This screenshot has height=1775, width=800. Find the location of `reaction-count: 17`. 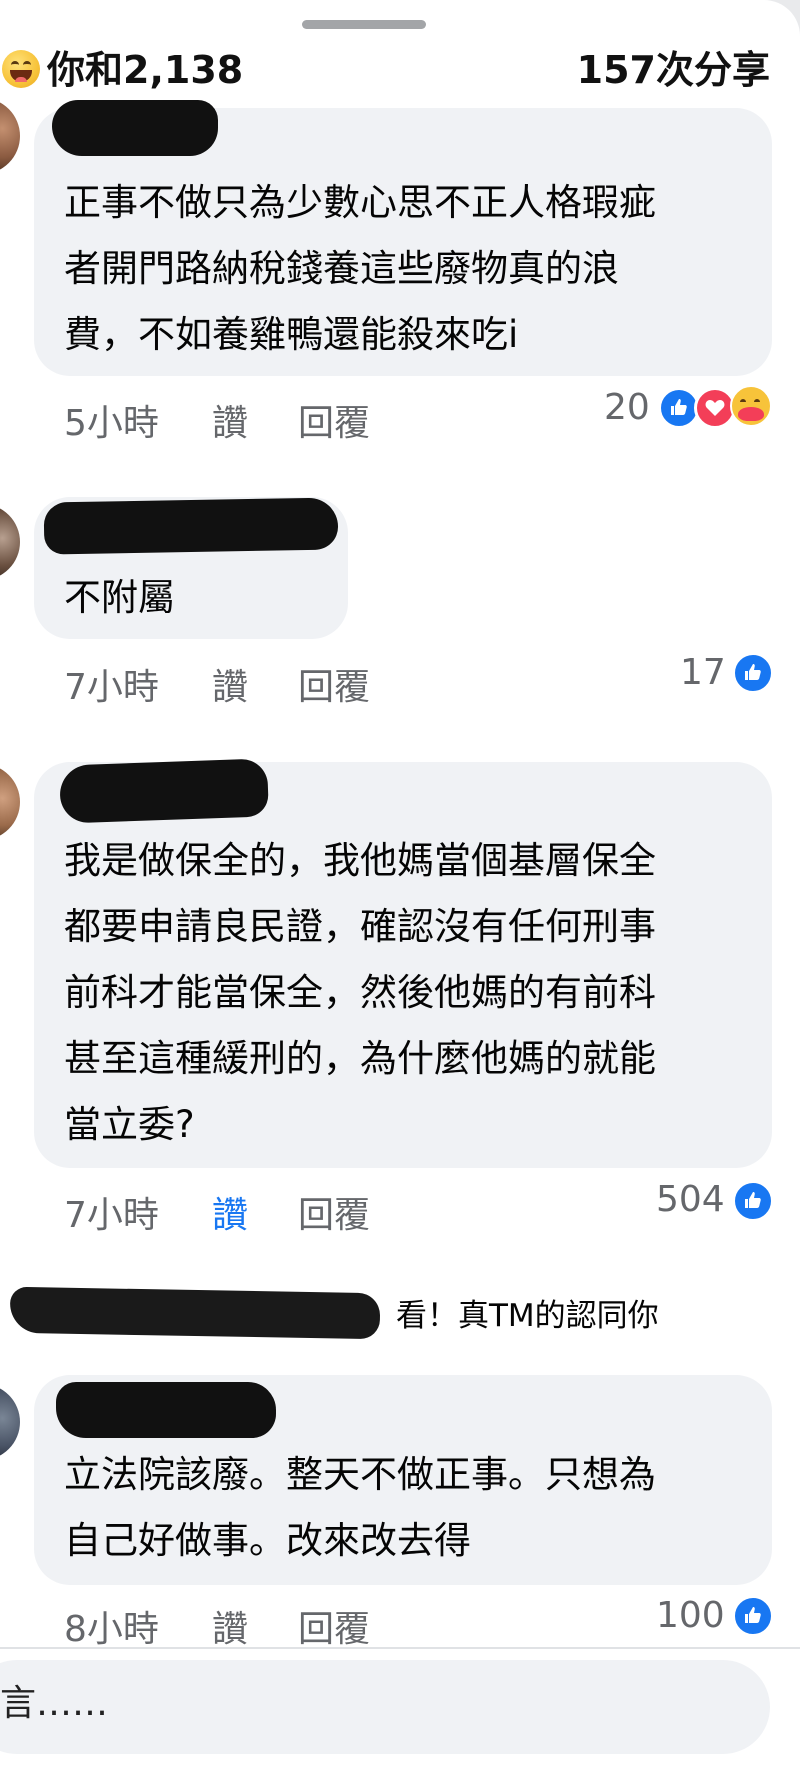

reaction-count: 17 is located at coordinates (703, 673).